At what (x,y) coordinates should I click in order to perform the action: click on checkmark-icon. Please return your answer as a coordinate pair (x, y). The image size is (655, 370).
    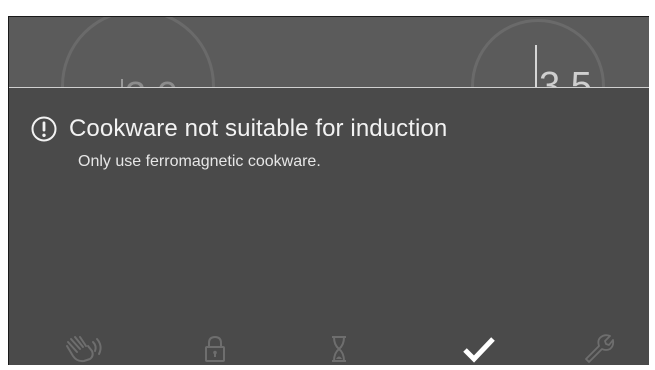
    Looking at the image, I should click on (479, 350).